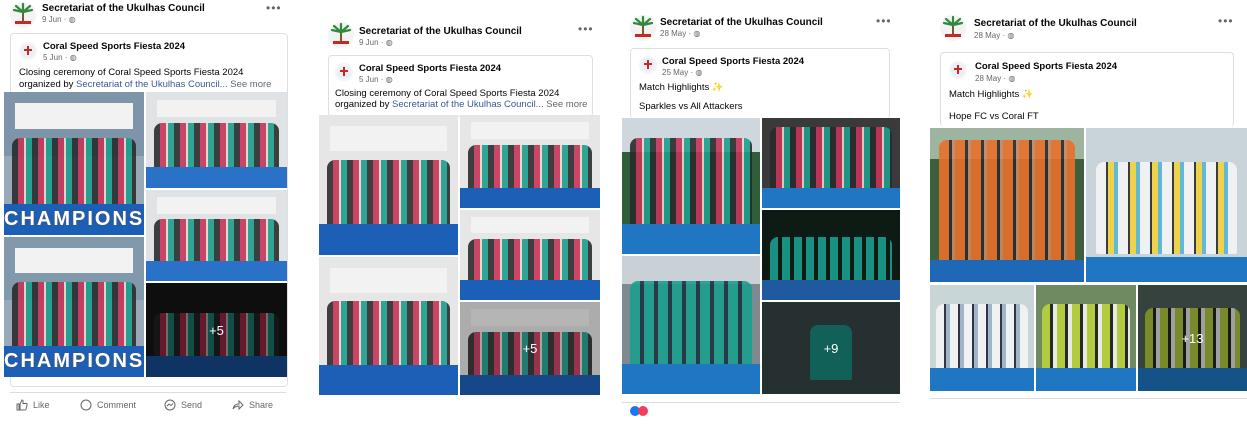 This screenshot has width=1247, height=429. I want to click on like-button: Like, so click(33, 405).